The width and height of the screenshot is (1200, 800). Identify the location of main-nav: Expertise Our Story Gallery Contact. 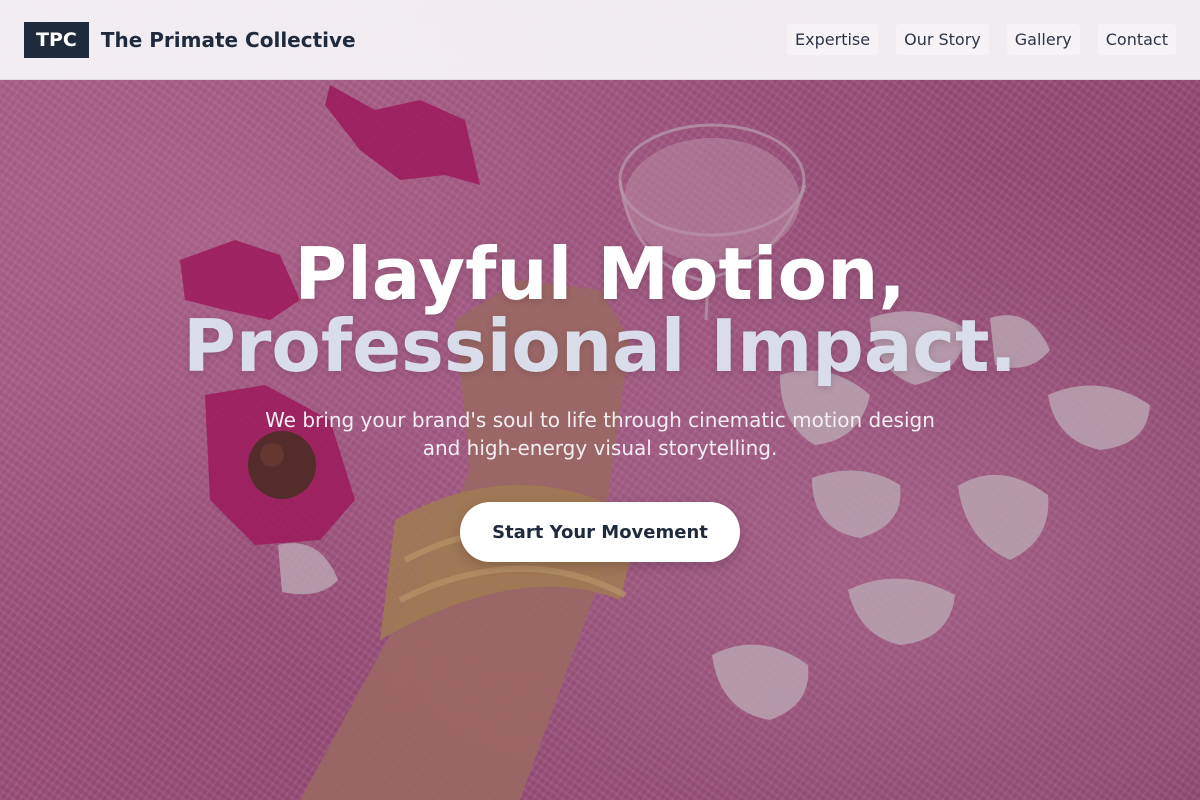
(981, 39).